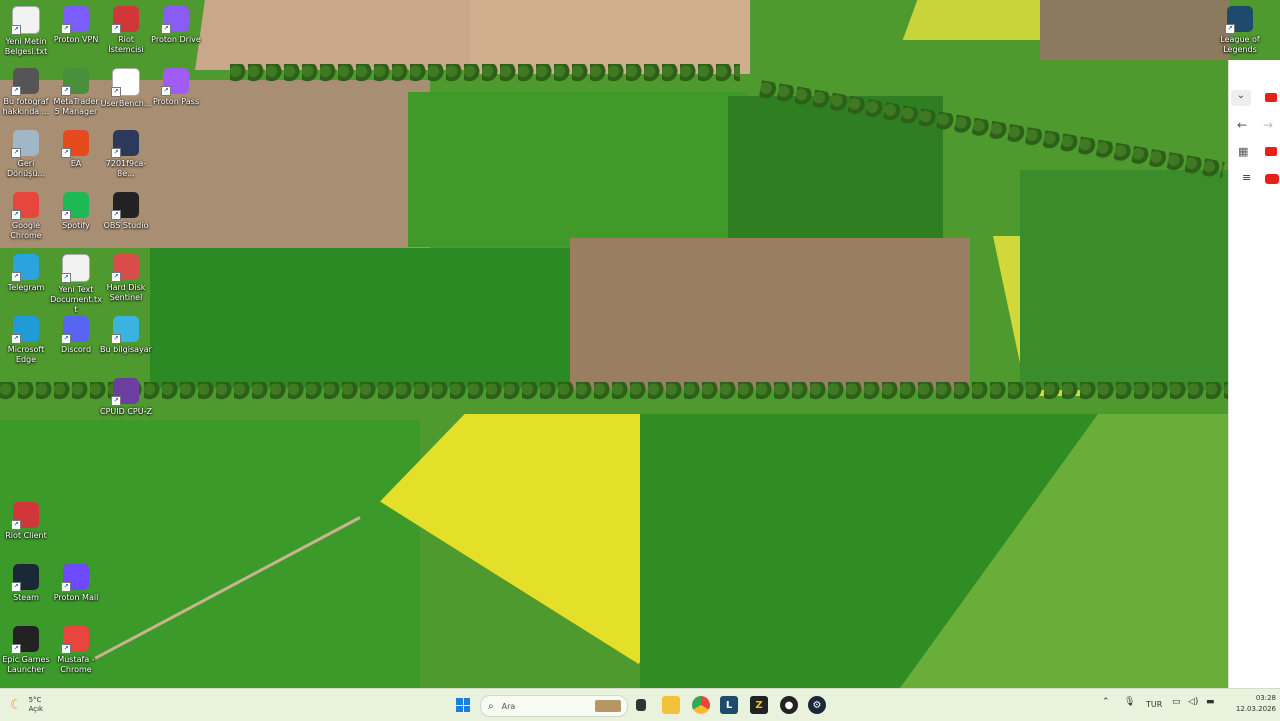 Image resolution: width=1280 pixels, height=721 pixels. I want to click on desktop-icon: ↗ Epic Games Launcher, so click(26, 650).